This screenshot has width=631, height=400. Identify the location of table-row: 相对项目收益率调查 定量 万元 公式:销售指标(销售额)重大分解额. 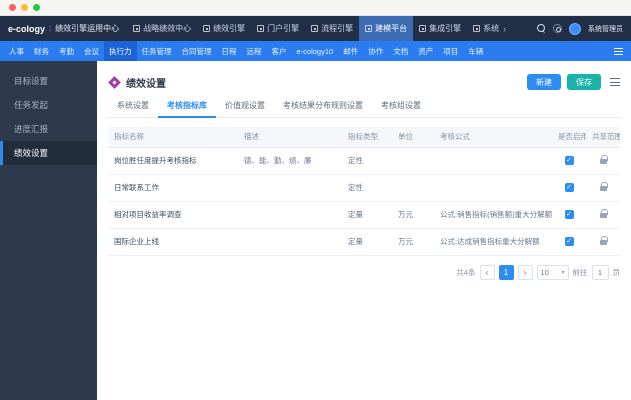
(364, 215).